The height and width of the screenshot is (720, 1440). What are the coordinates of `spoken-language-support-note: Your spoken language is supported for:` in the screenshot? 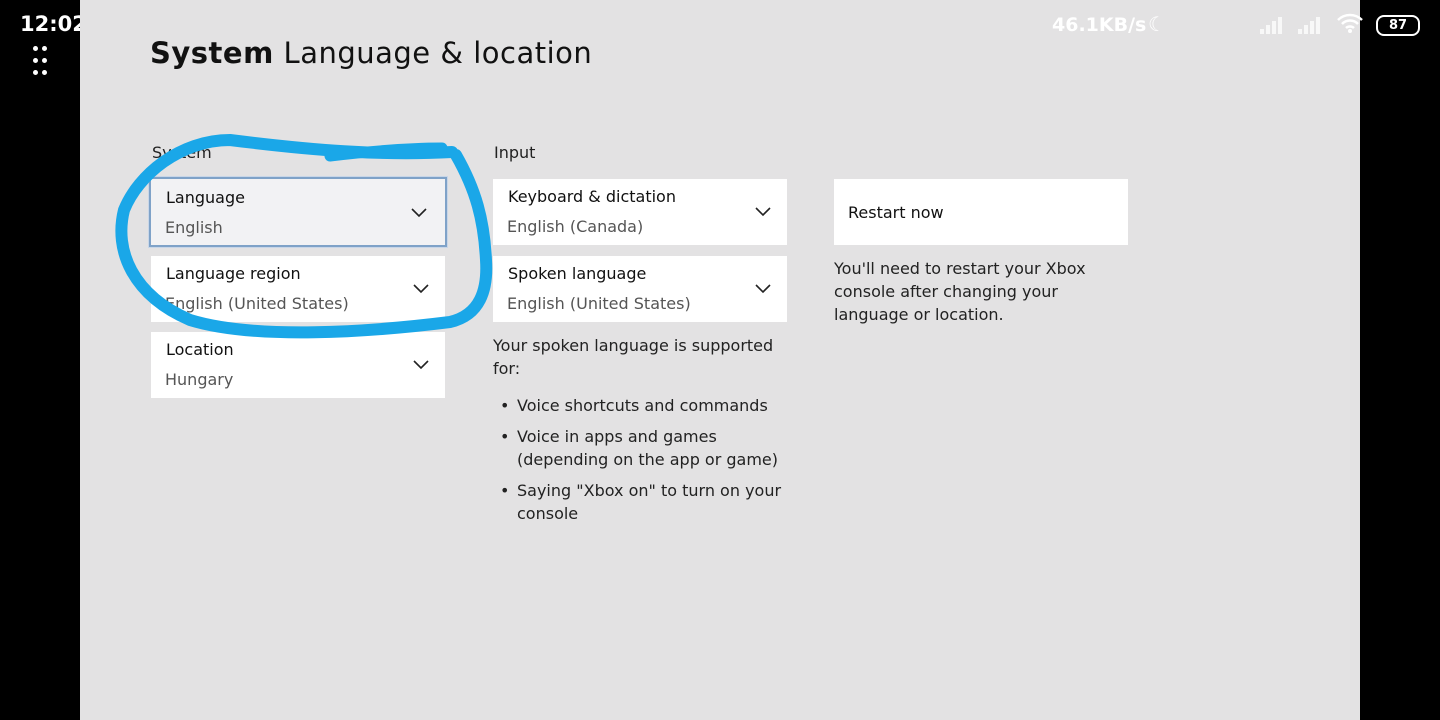 It's located at (633, 357).